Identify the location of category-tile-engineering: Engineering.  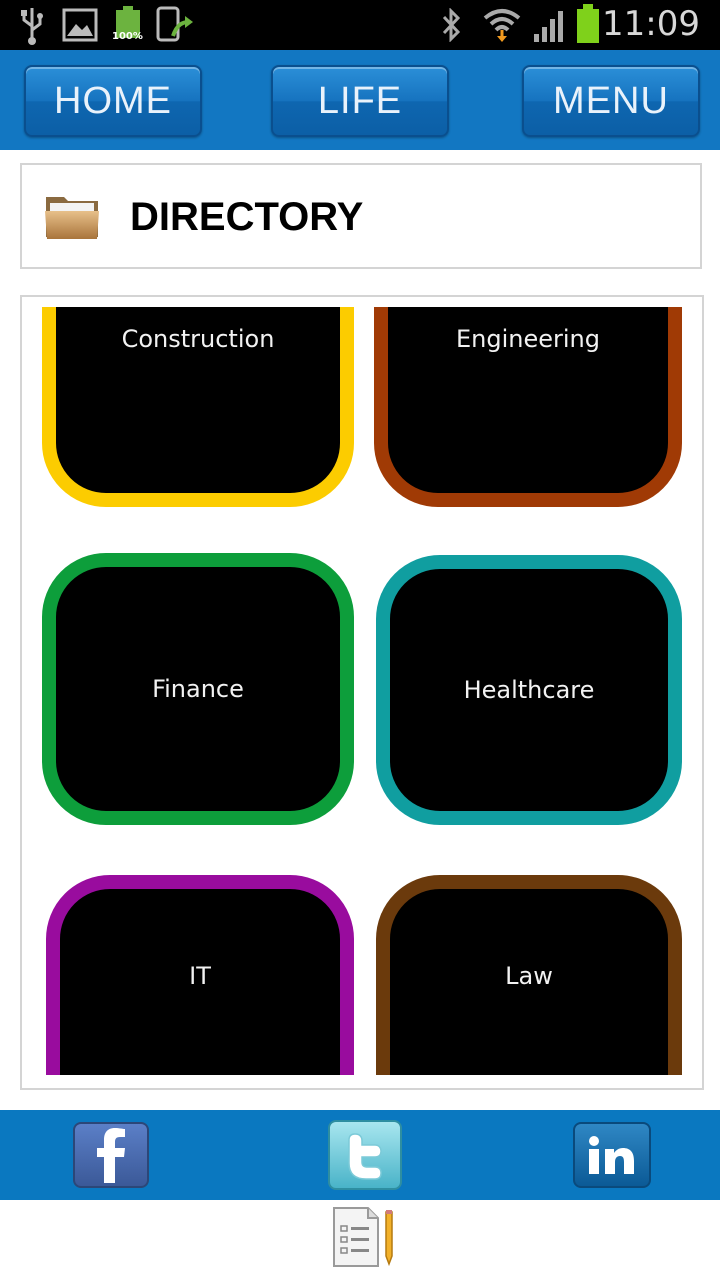
(528, 407).